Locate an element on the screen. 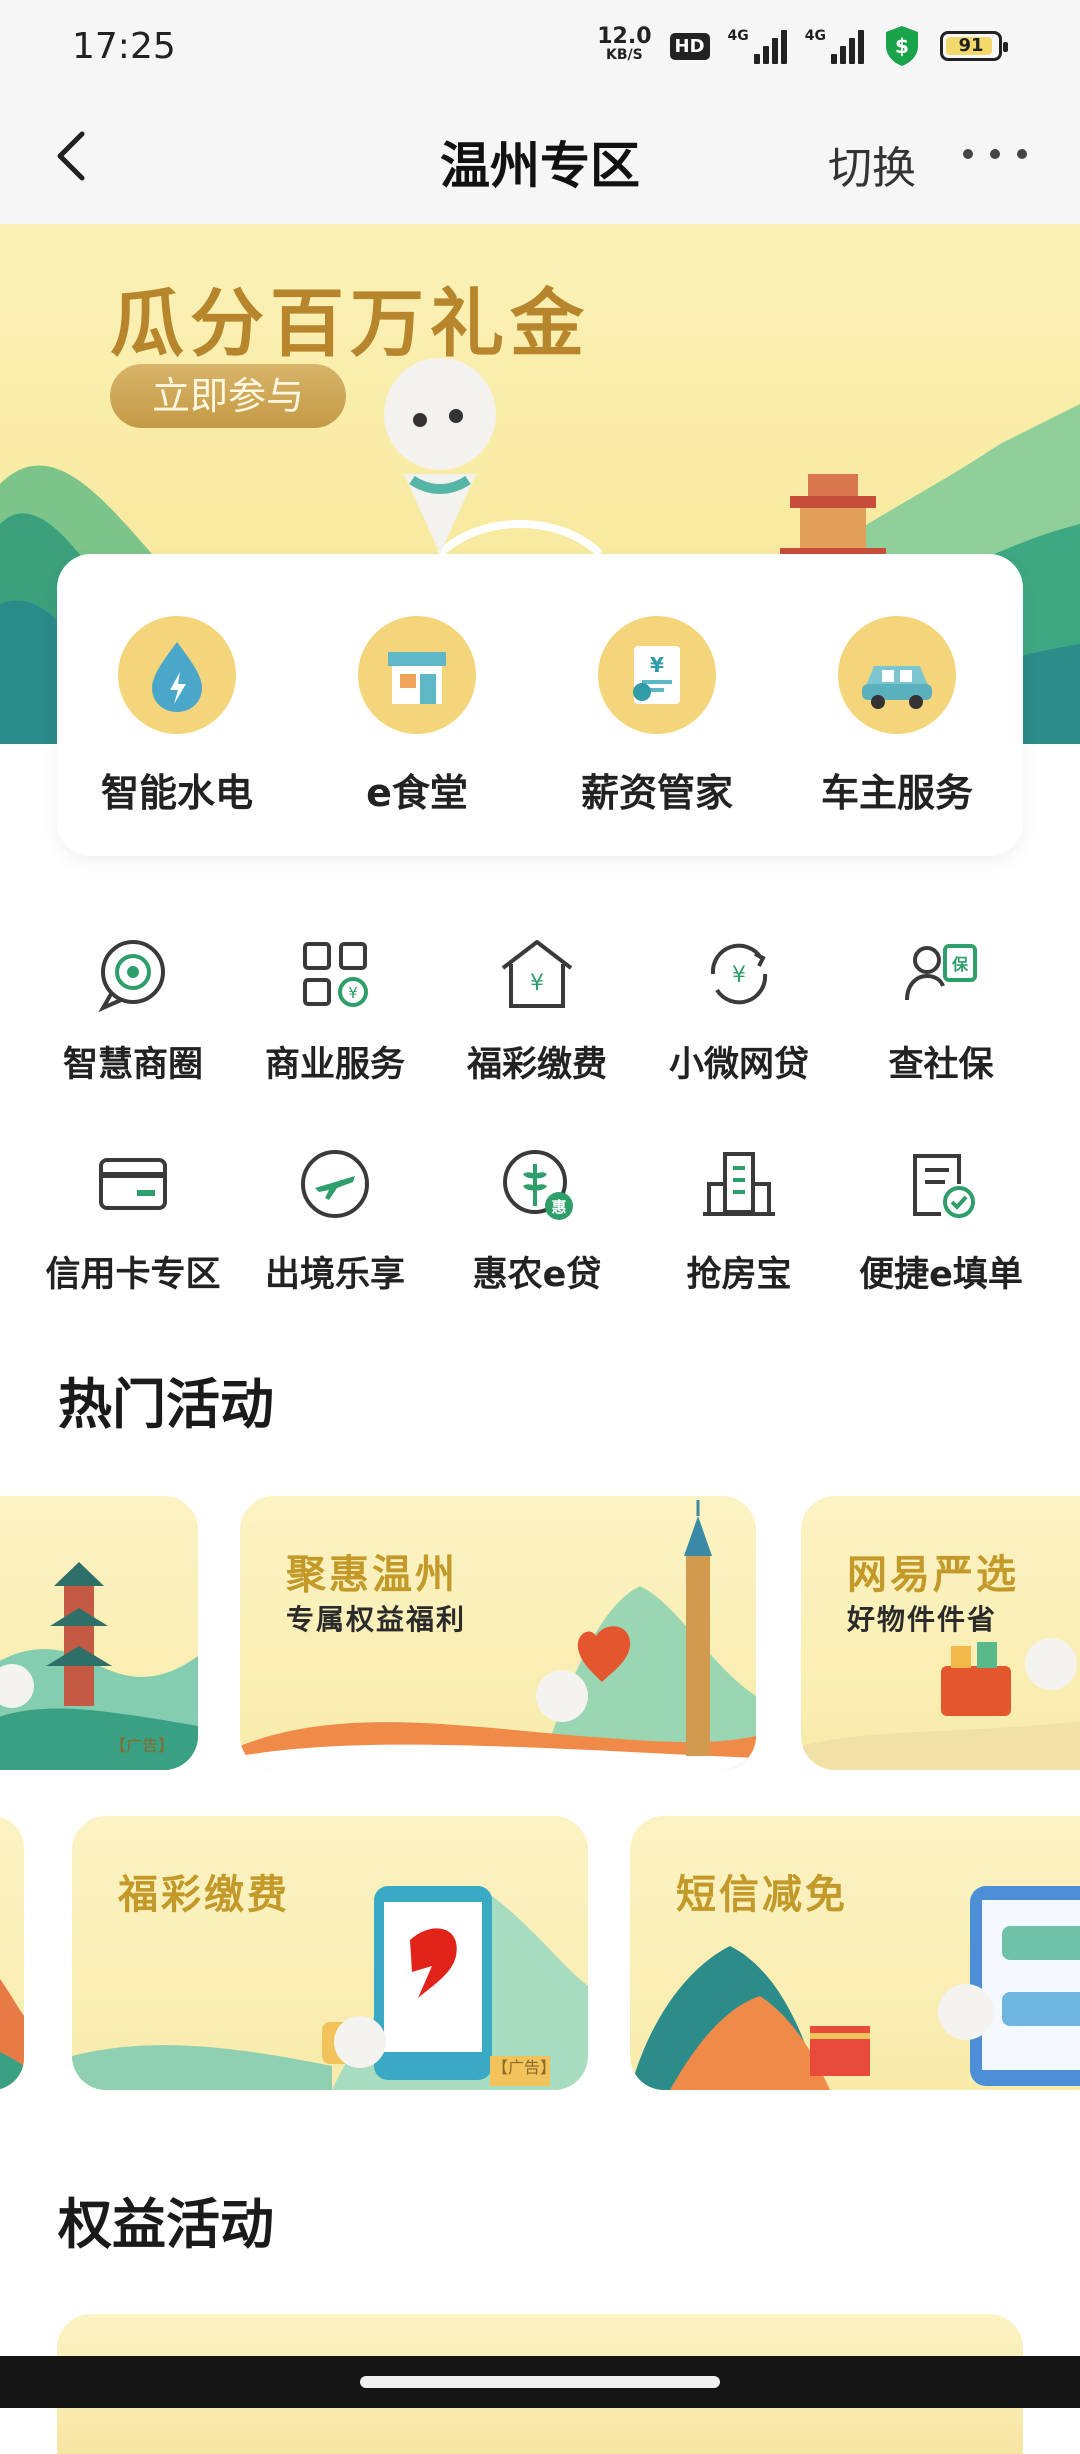  grid-item-quick-form: 便捷e填单 is located at coordinates (941, 1220).